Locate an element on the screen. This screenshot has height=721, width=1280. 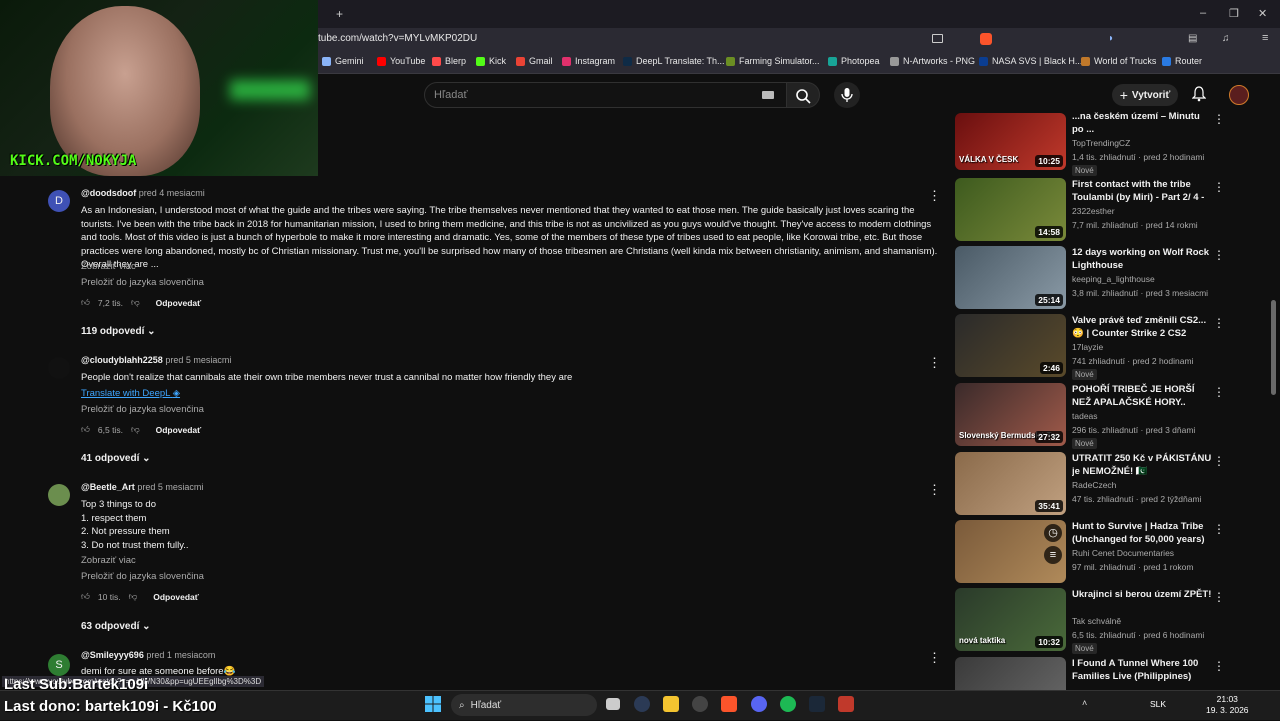
comment-time: pred 5 mesiacmi is located at coordinates (170, 487).